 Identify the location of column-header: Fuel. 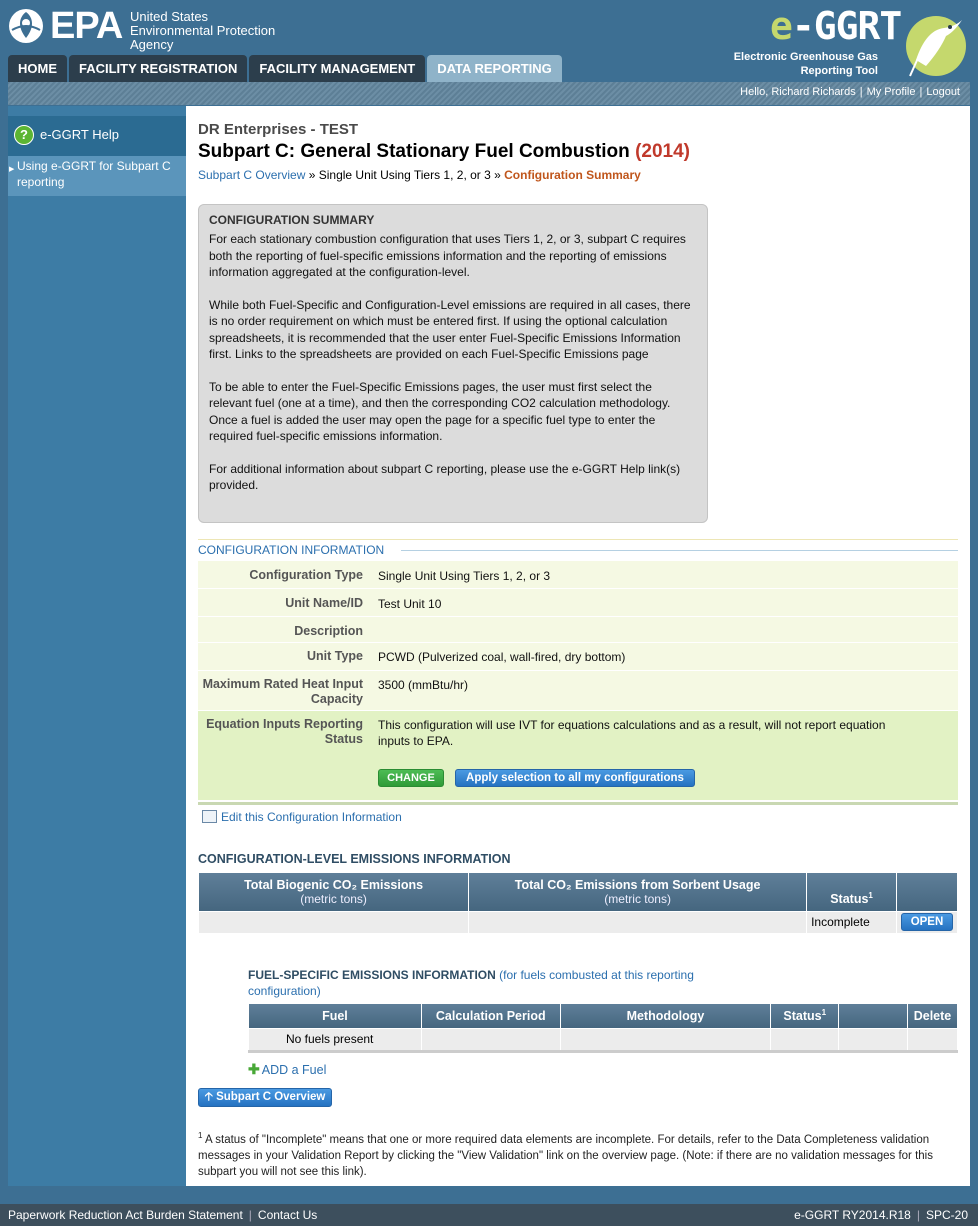
(335, 1016).